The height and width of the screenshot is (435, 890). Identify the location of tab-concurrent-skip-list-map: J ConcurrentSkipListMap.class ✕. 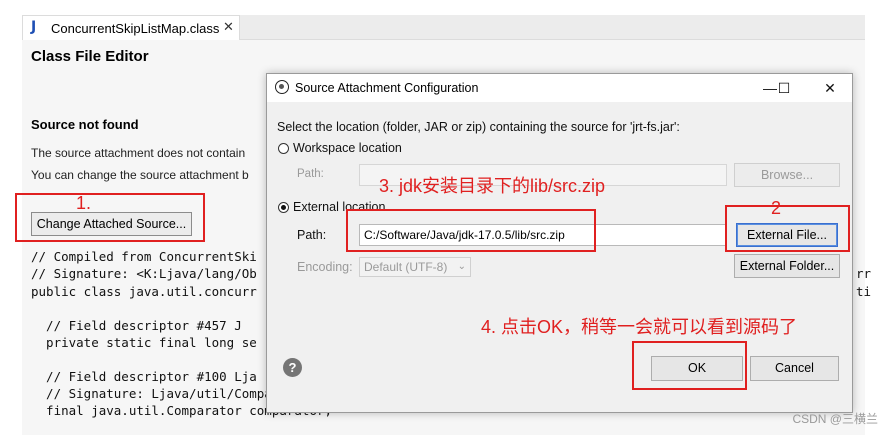
(131, 27).